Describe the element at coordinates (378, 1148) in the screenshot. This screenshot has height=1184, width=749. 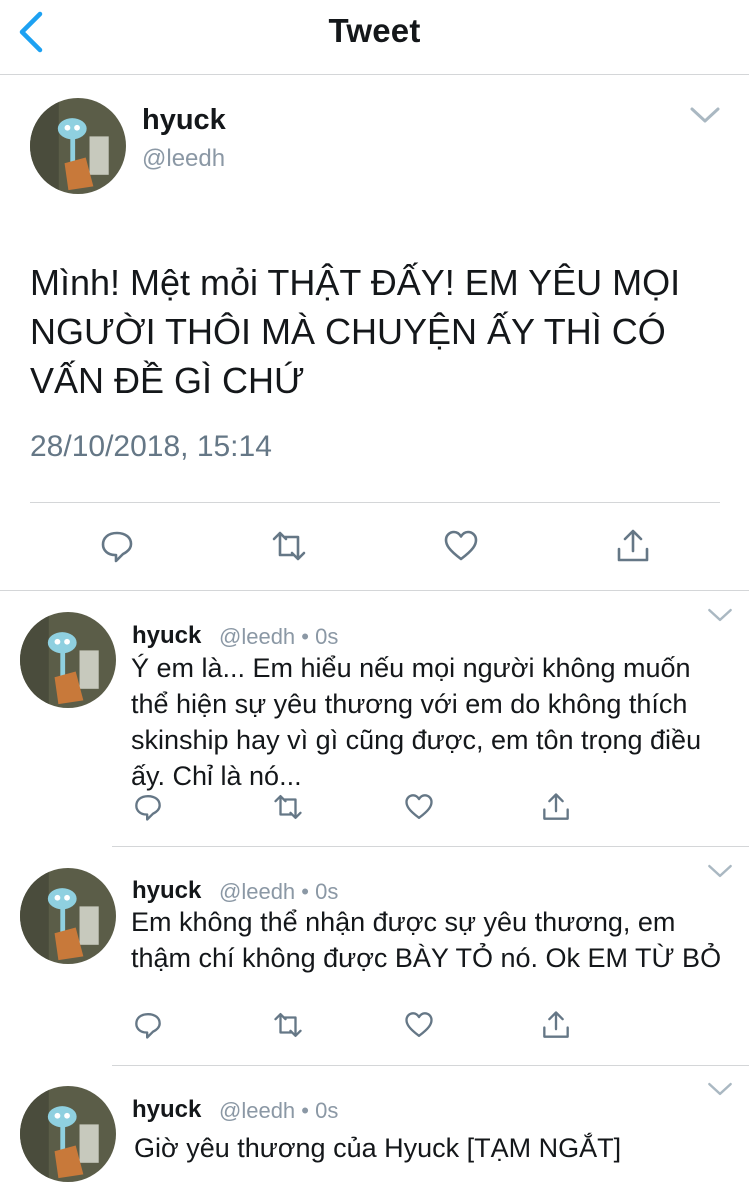
I see `tweet-text: Giờ yêu thương của Hyuck [TẠM NGẮT]` at that location.